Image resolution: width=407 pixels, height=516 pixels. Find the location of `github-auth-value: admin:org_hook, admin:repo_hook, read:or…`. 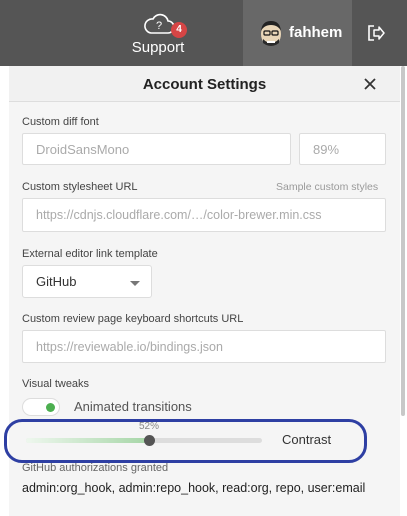

github-auth-value: admin:org_hook, admin:repo_hook, read:or… is located at coordinates (194, 488).